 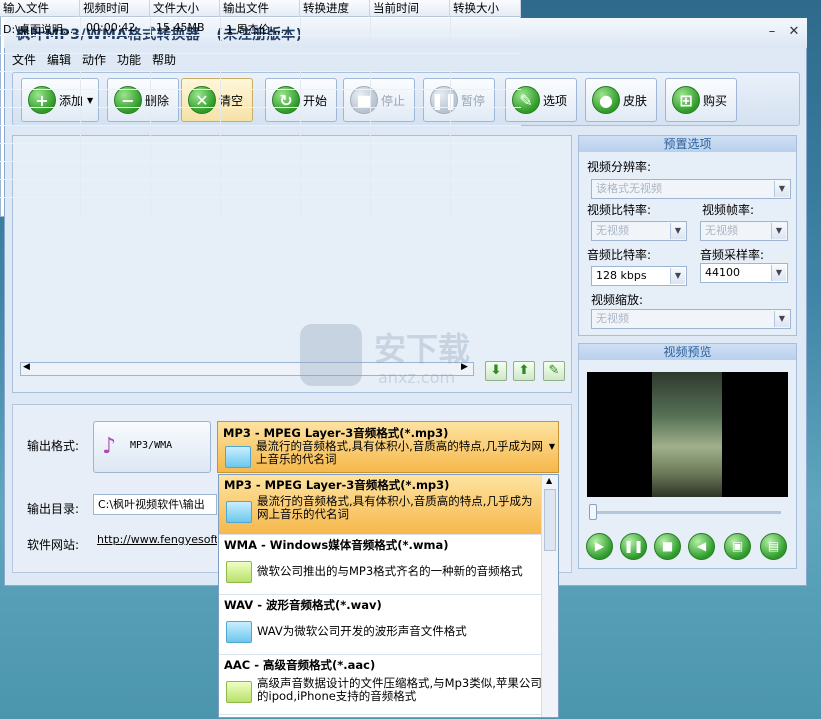 I want to click on seek-thumb, so click(x=593, y=512).